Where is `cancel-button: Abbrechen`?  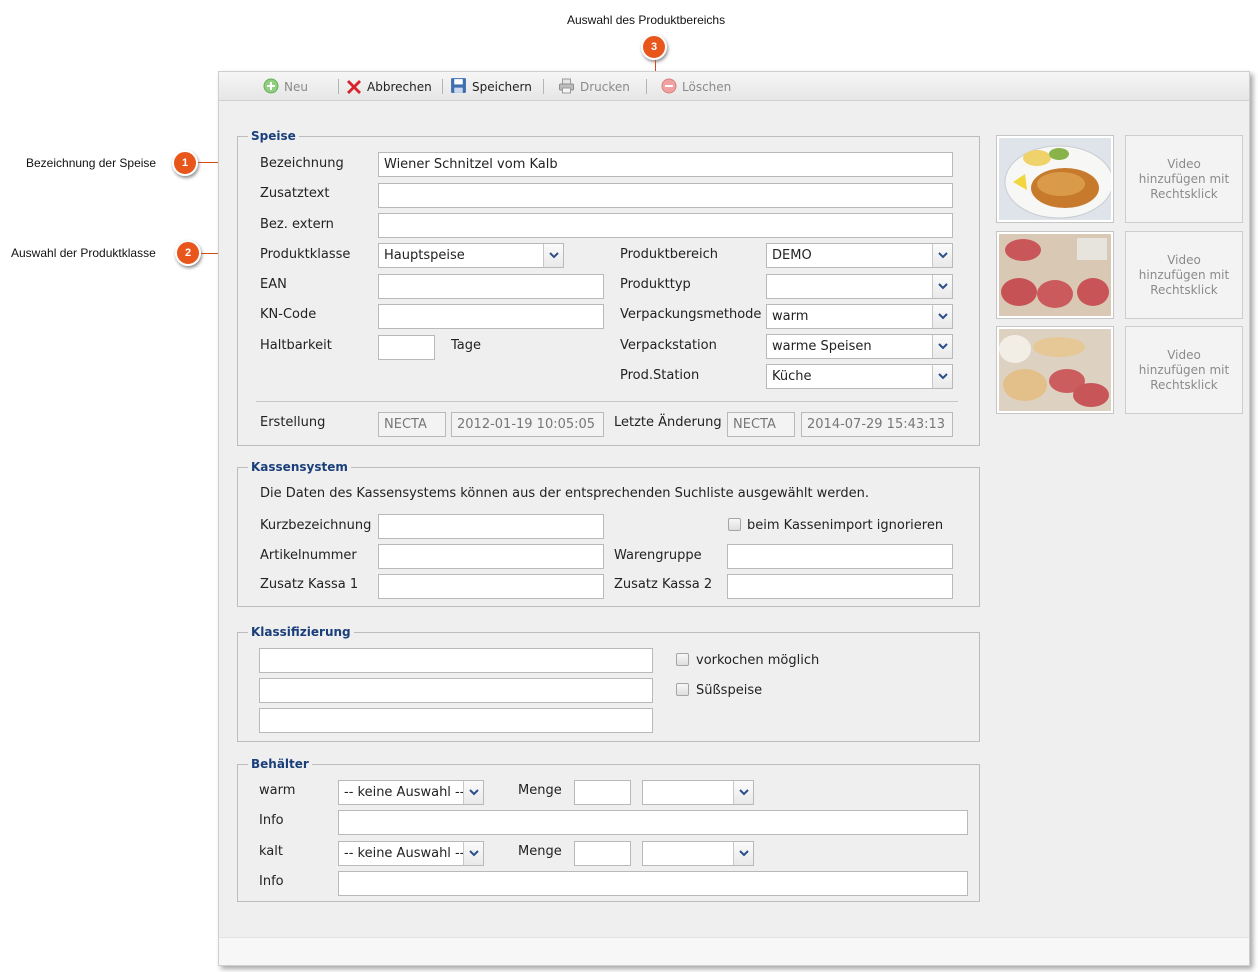
cancel-button: Abbrechen is located at coordinates (389, 87).